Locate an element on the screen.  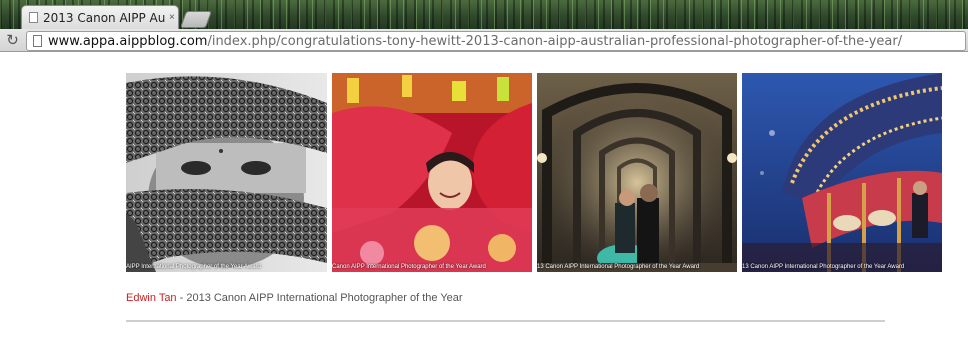
new-tab-button is located at coordinates (196, 19).